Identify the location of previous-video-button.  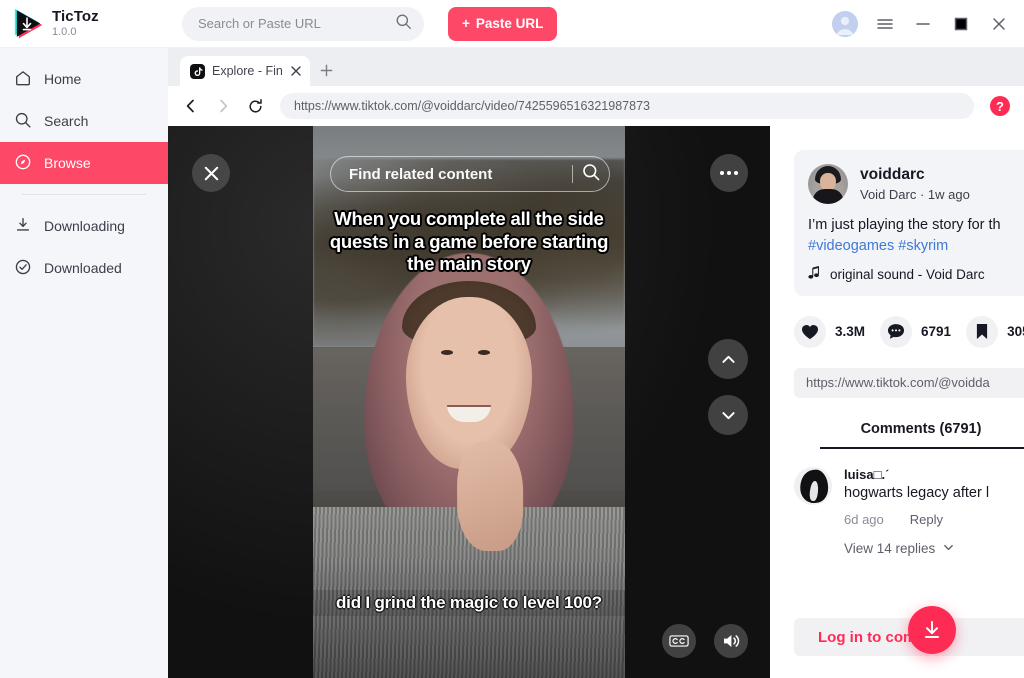
(728, 359).